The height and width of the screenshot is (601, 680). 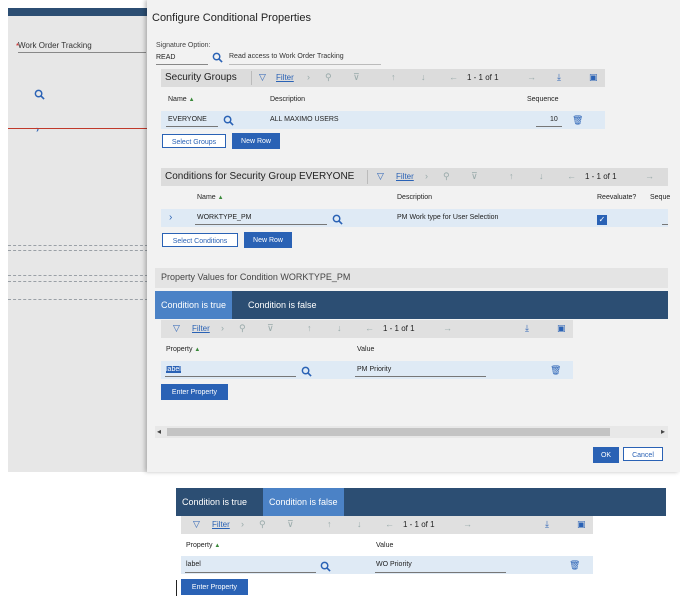 What do you see at coordinates (543, 99) in the screenshot?
I see `column-header-sequence: Sequence` at bounding box center [543, 99].